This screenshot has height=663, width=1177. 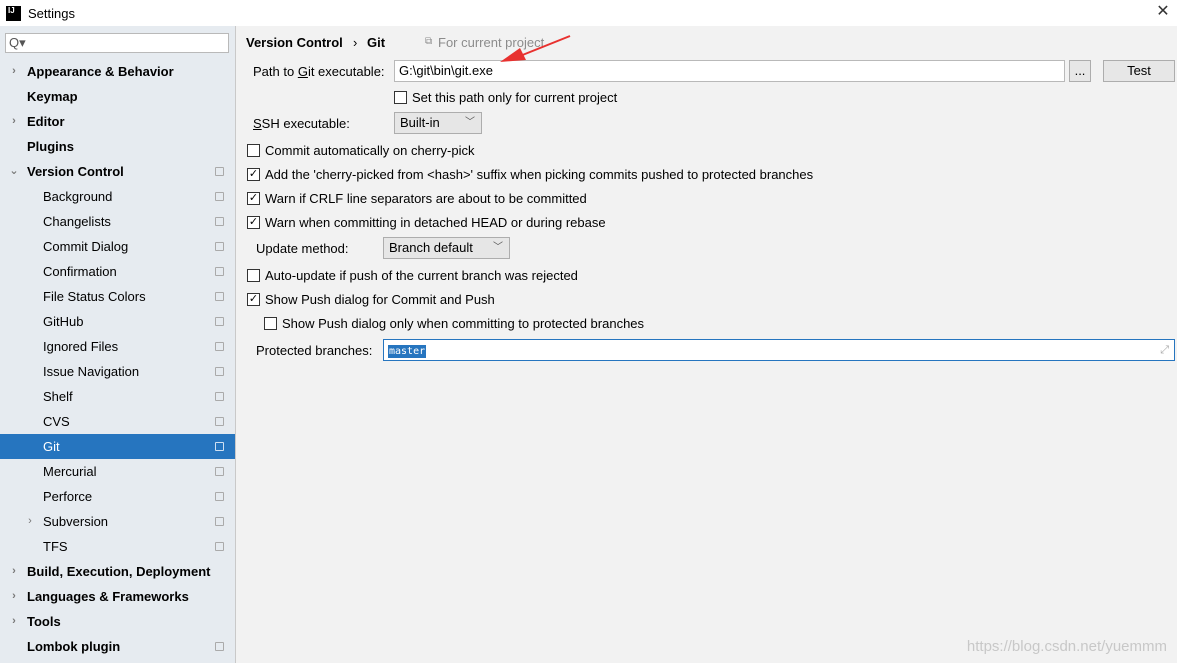 I want to click on ssh-executable-dropdown: Built-in ﹀, so click(x=438, y=123).